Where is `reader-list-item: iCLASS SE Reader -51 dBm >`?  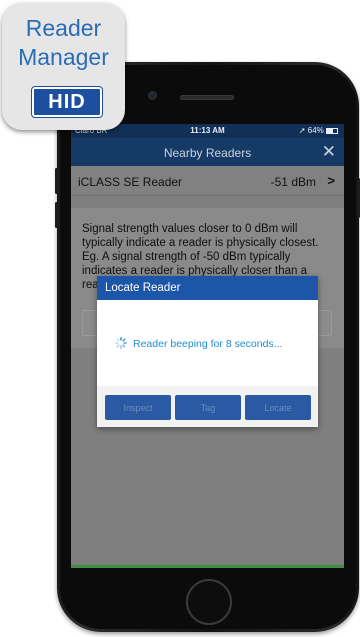
reader-list-item: iCLASS SE Reader -51 dBm > is located at coordinates (207, 181).